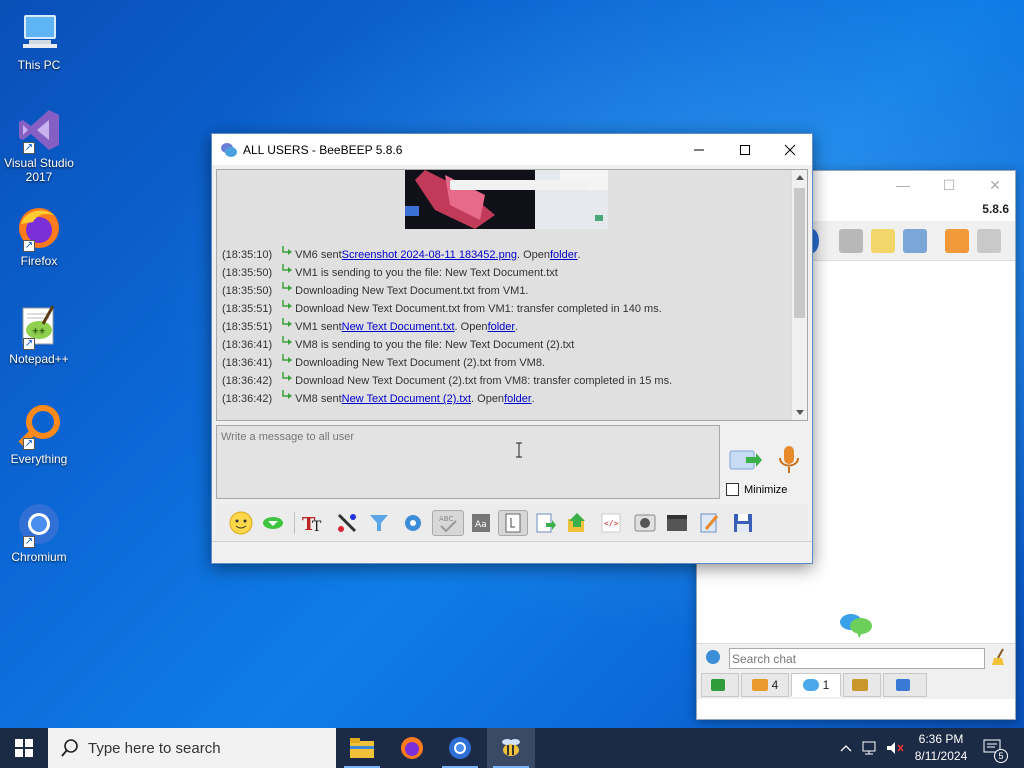  Describe the element at coordinates (429, 255) in the screenshot. I see `file-link: Screenshot 2024-08-11 183452.png` at that location.